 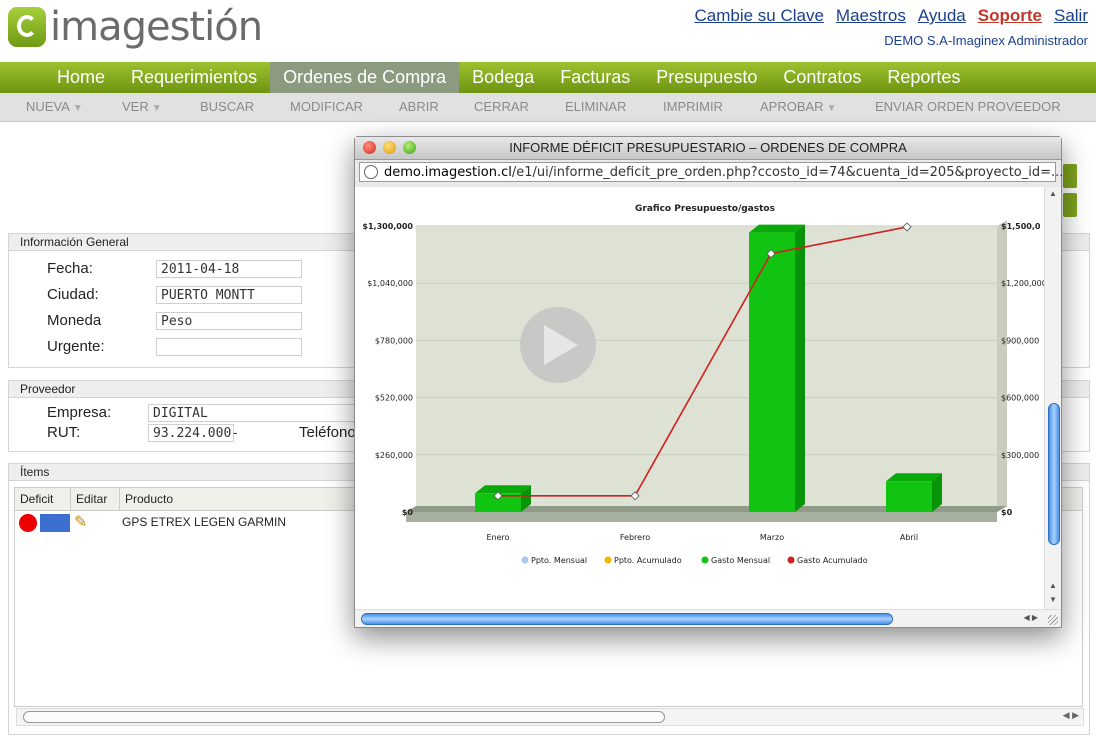 I want to click on nav-presupuesto: Presupuesto, so click(x=706, y=77).